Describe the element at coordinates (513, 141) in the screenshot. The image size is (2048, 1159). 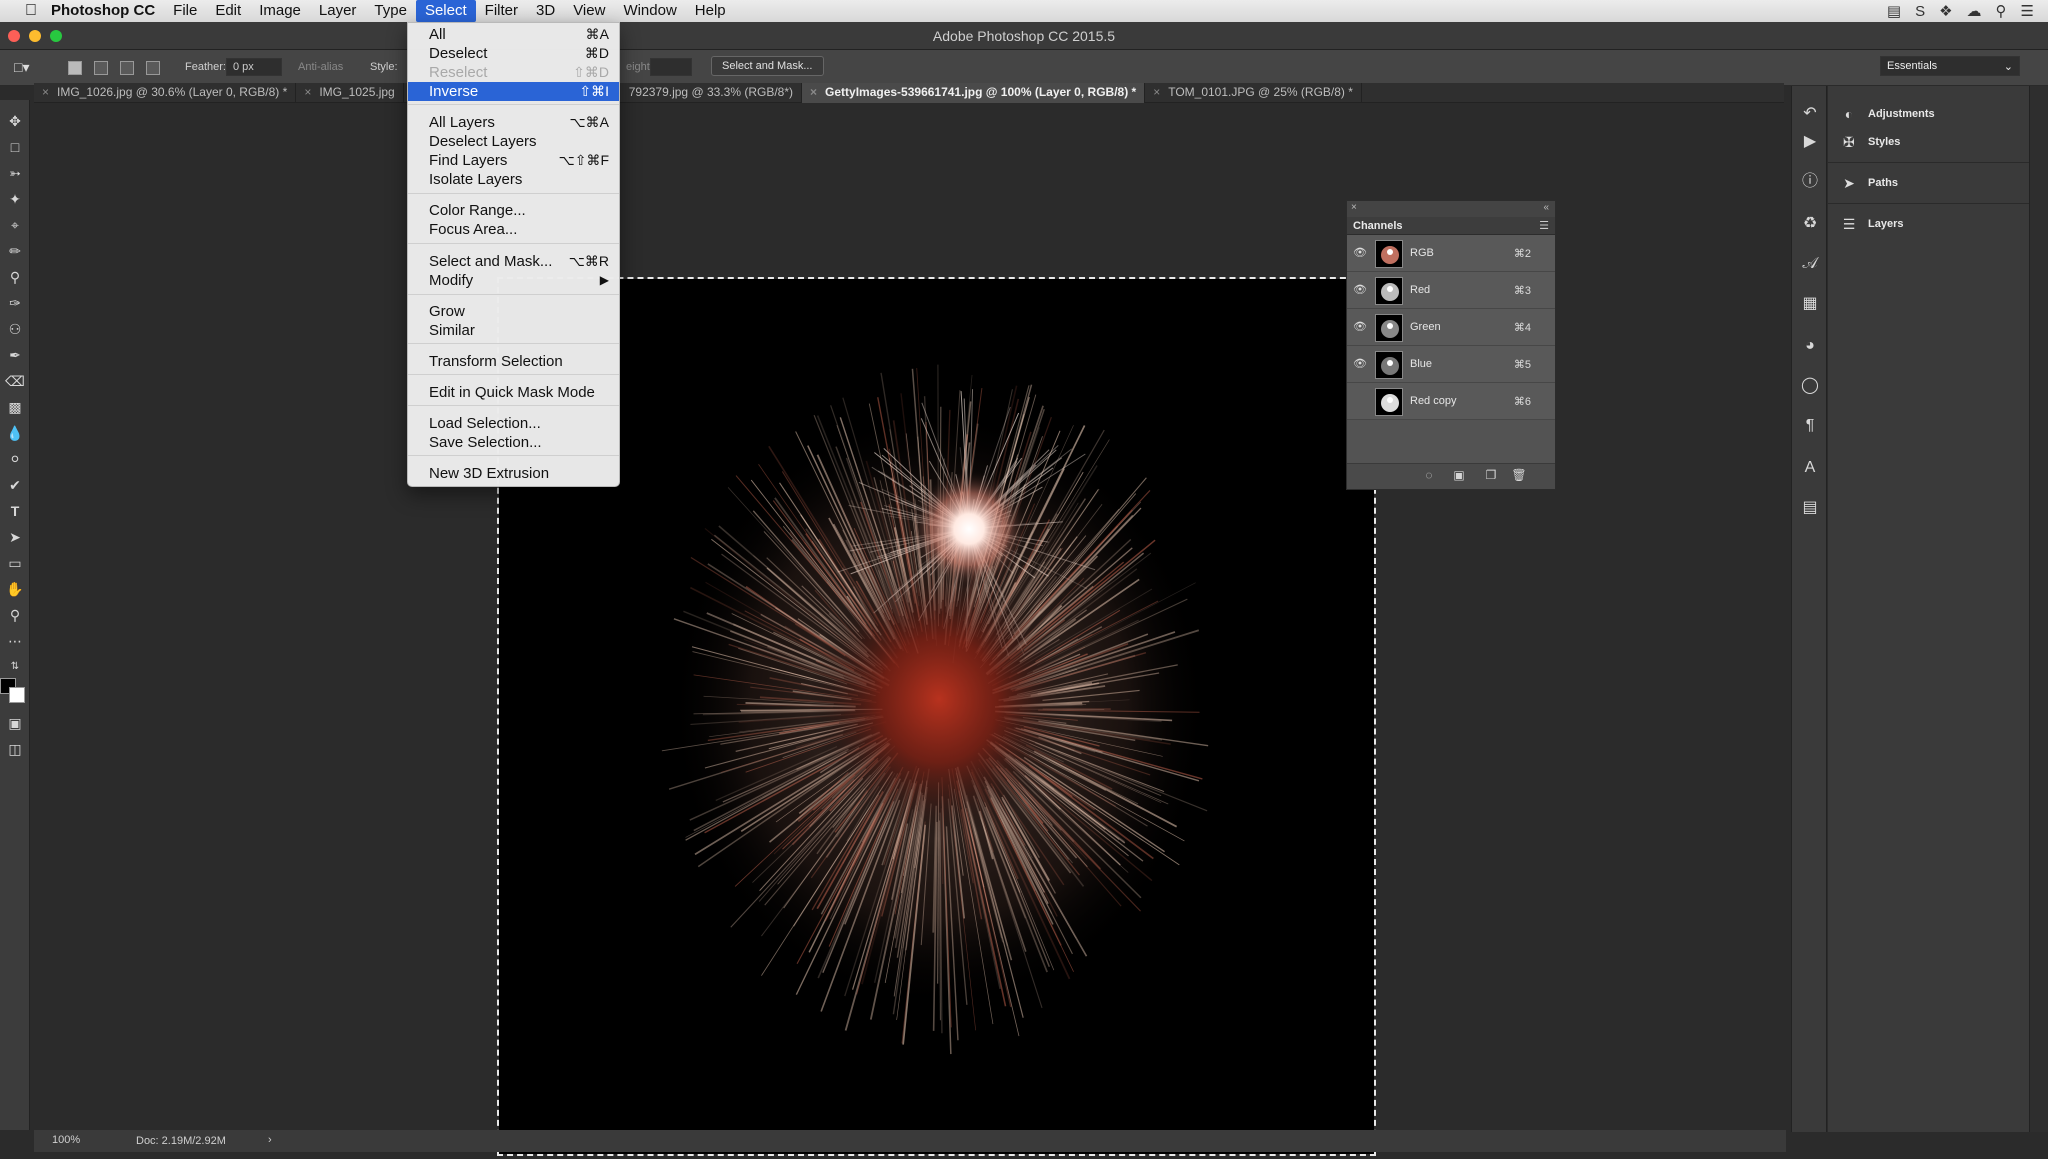
I see `menu-item-deselect-layers: Deselect Layers` at that location.